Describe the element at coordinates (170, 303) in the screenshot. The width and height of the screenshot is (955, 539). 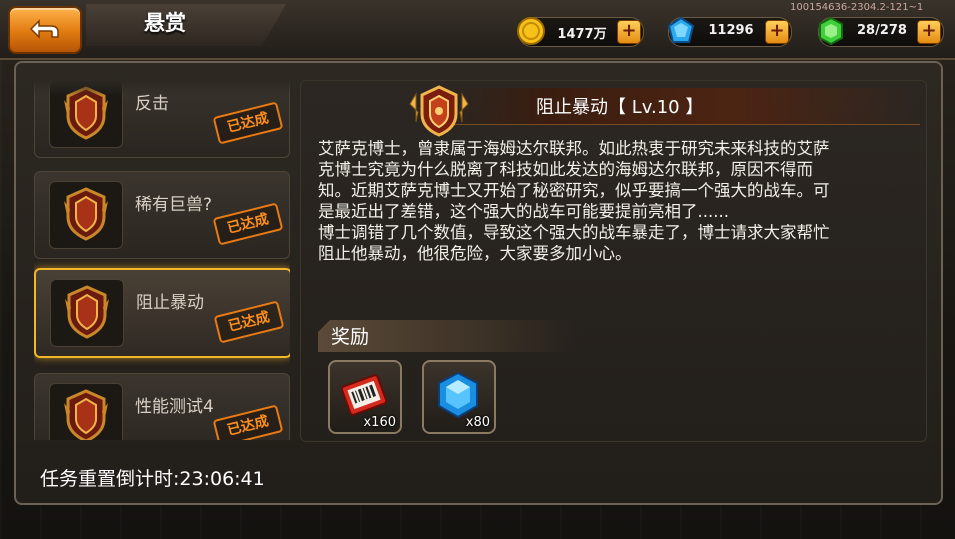
I see `task-name: 阻止暴动` at that location.